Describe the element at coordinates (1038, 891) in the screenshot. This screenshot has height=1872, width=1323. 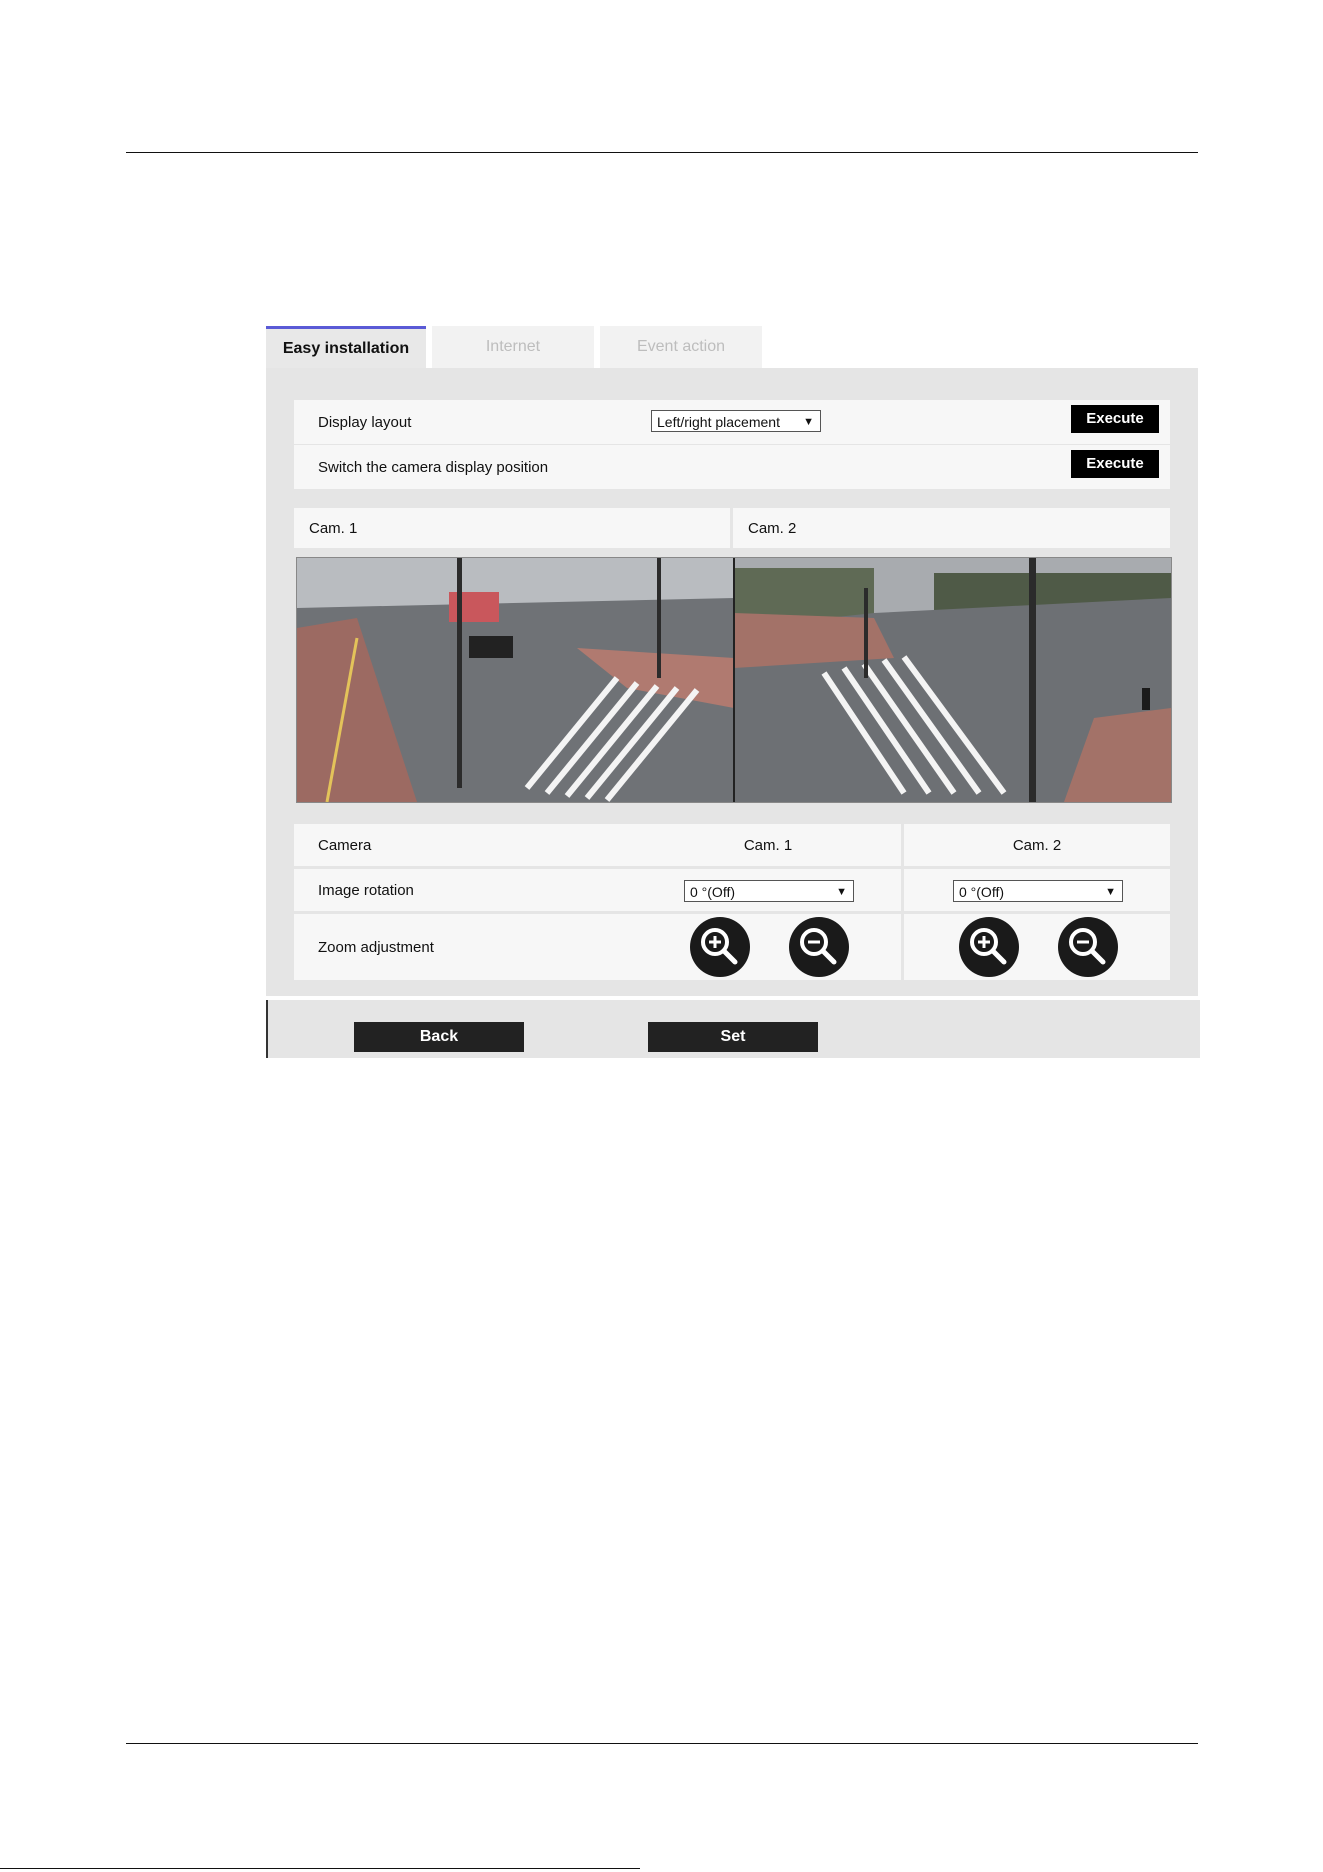
I see `rotation-cam2-select: 0 °(Off) ▼` at that location.